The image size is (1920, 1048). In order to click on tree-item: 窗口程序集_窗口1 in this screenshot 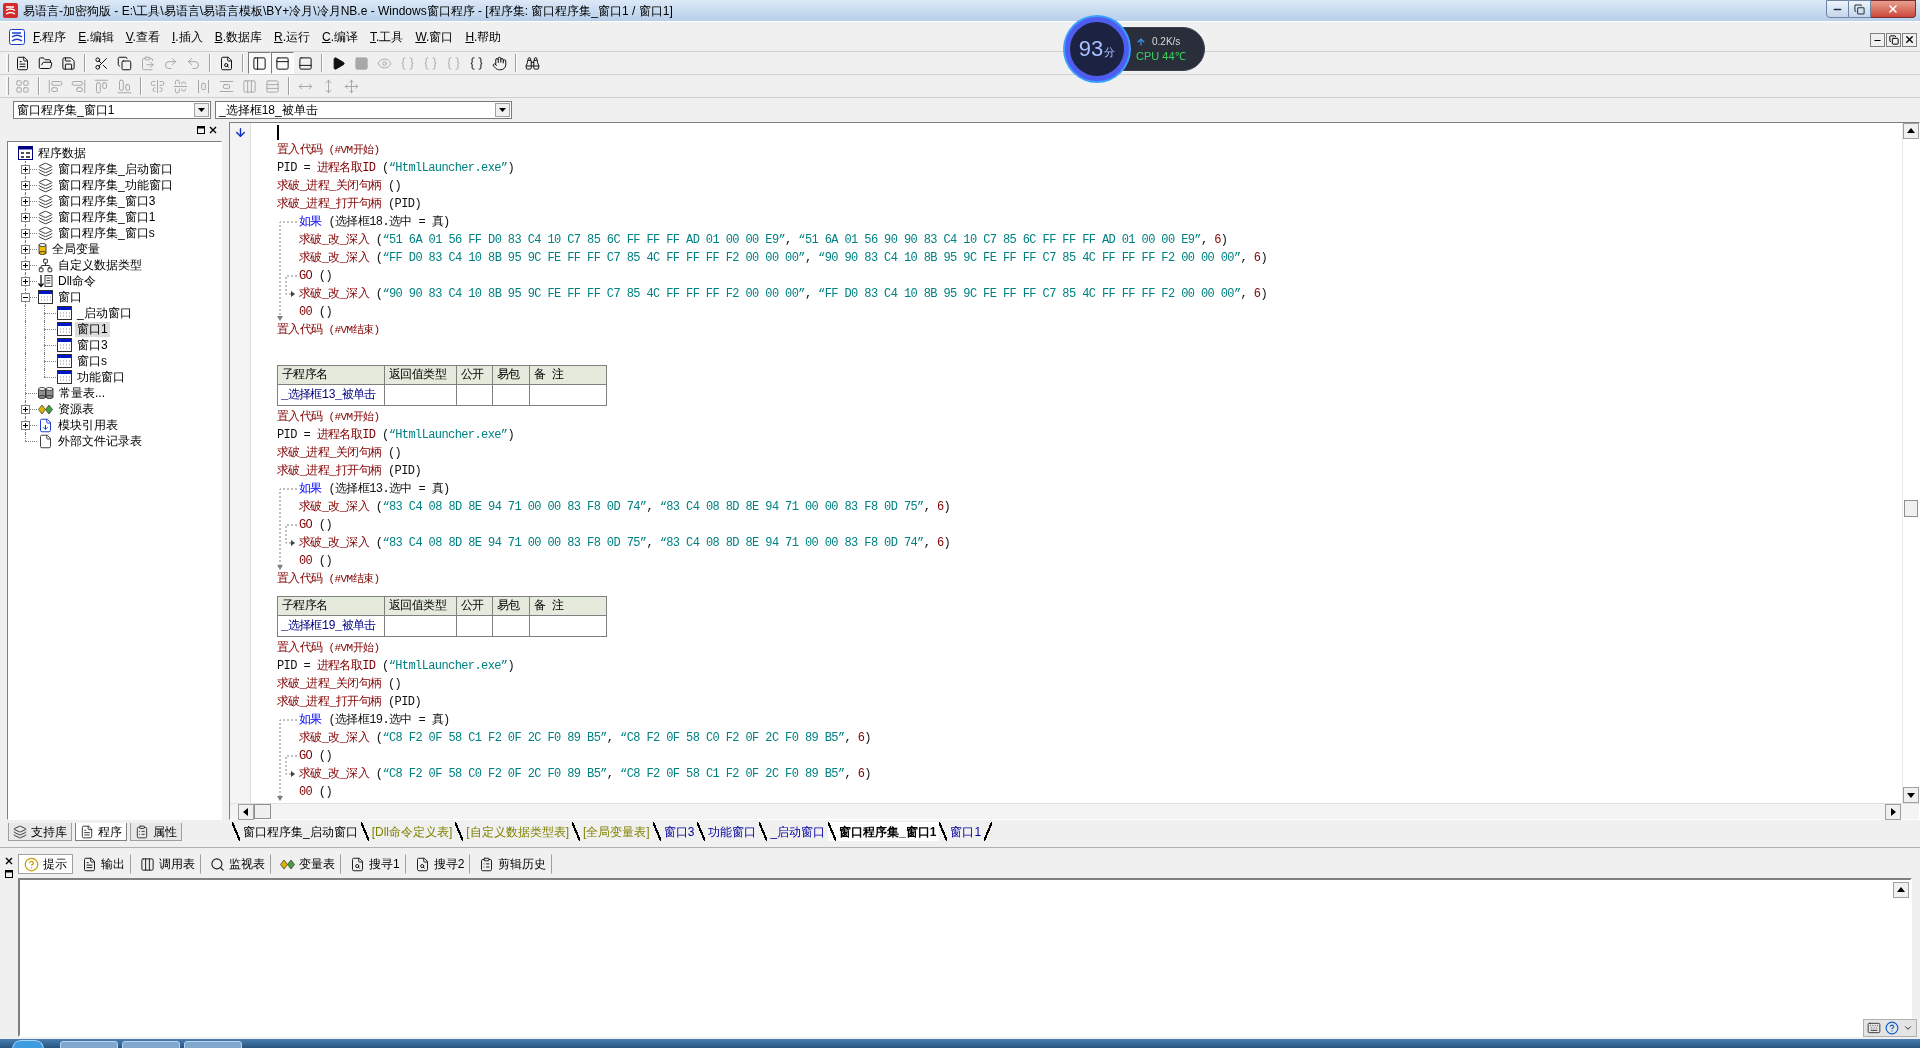, I will do `click(107, 217)`.